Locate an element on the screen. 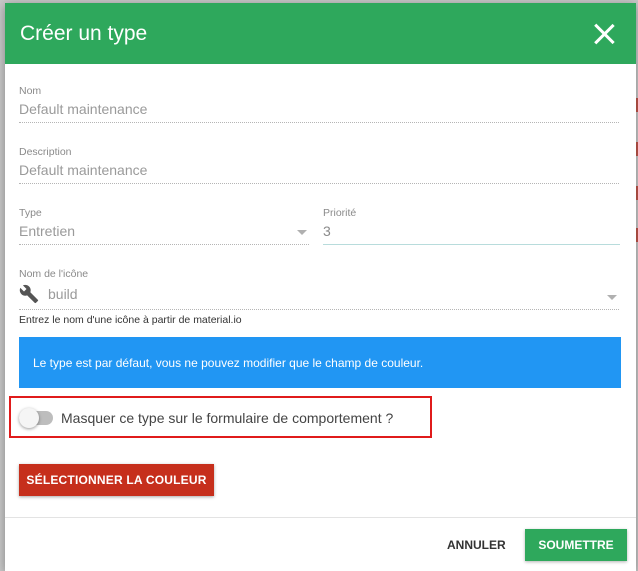 This screenshot has height=571, width=638. name-input: Default maintenance is located at coordinates (319, 110).